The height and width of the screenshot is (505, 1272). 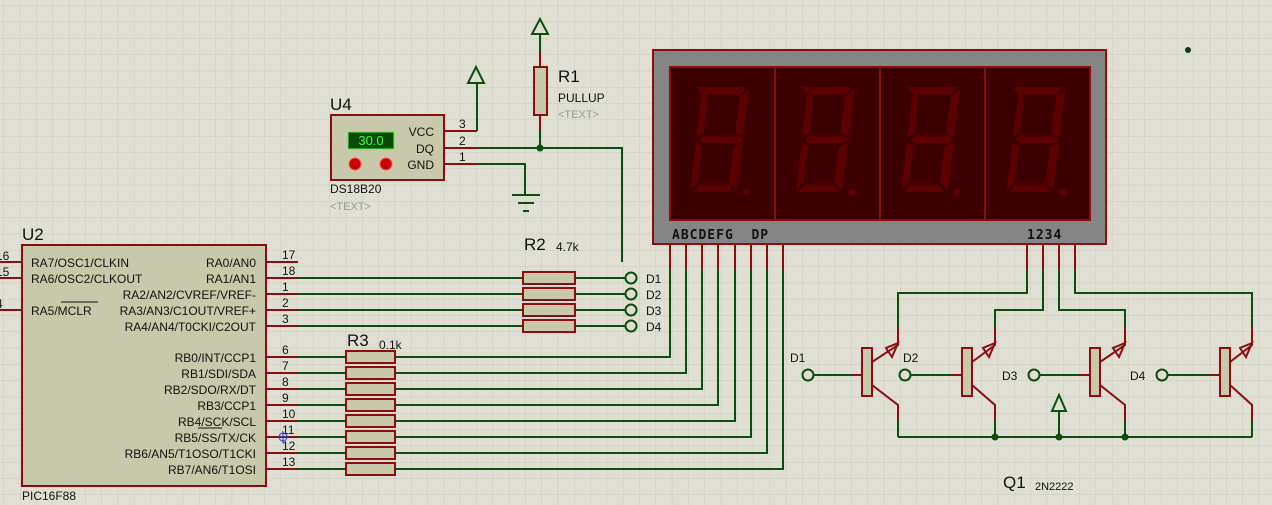 What do you see at coordinates (212, 470) in the screenshot?
I see `u2-pin-name: RB7/AN6/T1OSI` at bounding box center [212, 470].